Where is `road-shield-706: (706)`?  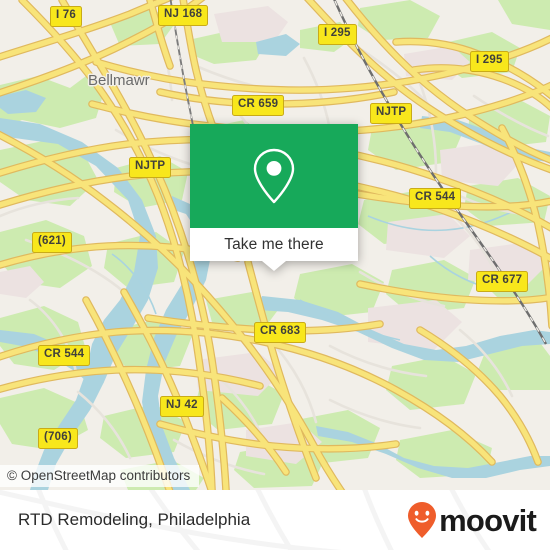 road-shield-706: (706) is located at coordinates (58, 438).